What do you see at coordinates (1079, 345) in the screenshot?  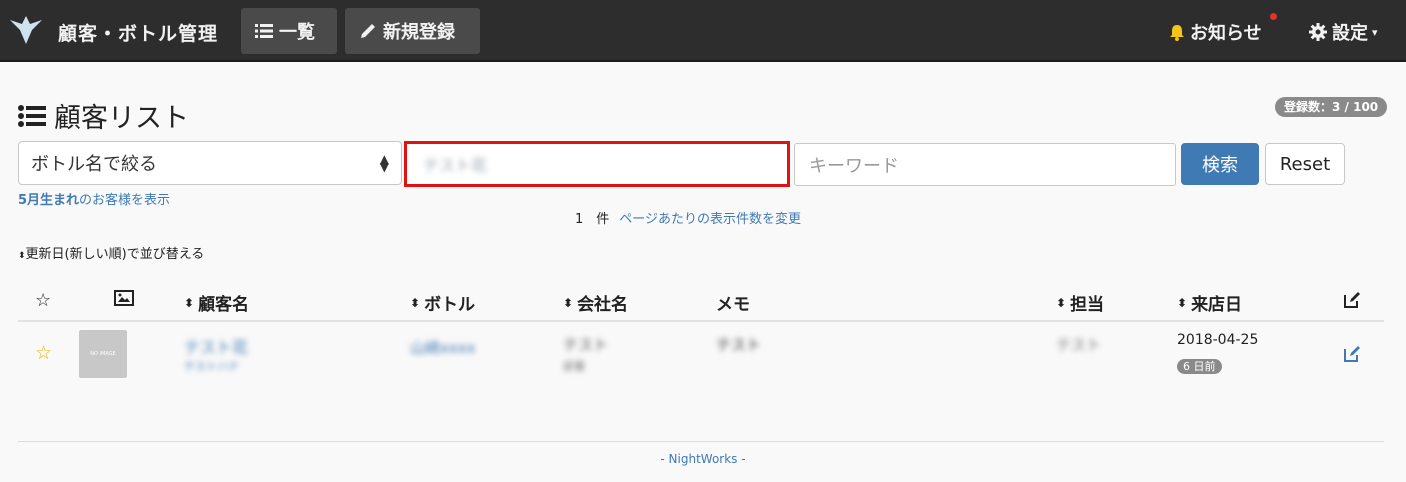 I see `staff-value: テスト` at bounding box center [1079, 345].